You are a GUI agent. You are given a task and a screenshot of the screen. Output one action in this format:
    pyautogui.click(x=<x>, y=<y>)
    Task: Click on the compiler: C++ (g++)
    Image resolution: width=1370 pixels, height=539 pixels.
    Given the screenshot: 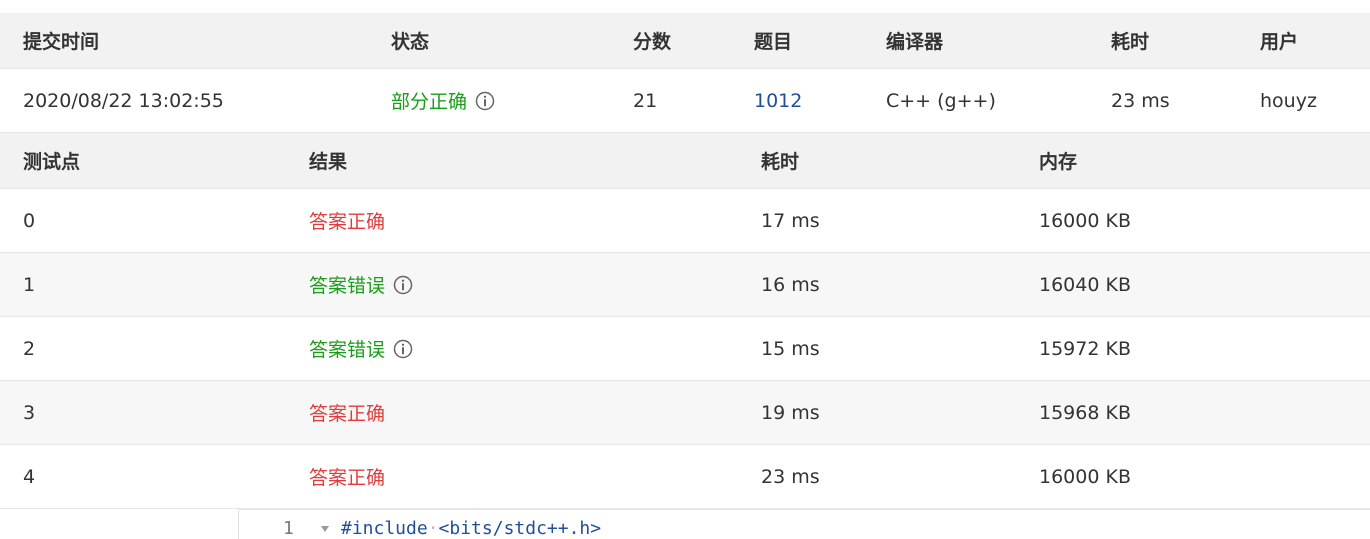 What is the action you would take?
    pyautogui.click(x=941, y=100)
    